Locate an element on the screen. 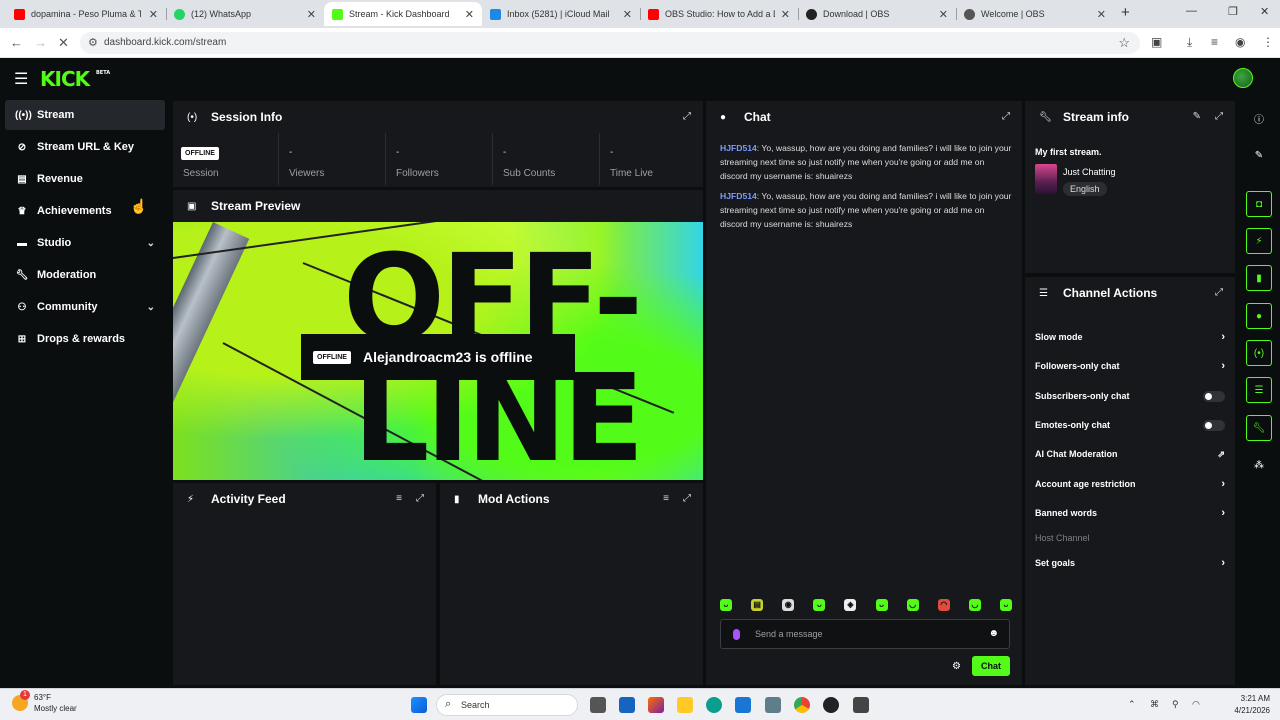 This screenshot has width=1280, height=720. menu-dots-icon: ⋮ is located at coordinates (1268, 42).